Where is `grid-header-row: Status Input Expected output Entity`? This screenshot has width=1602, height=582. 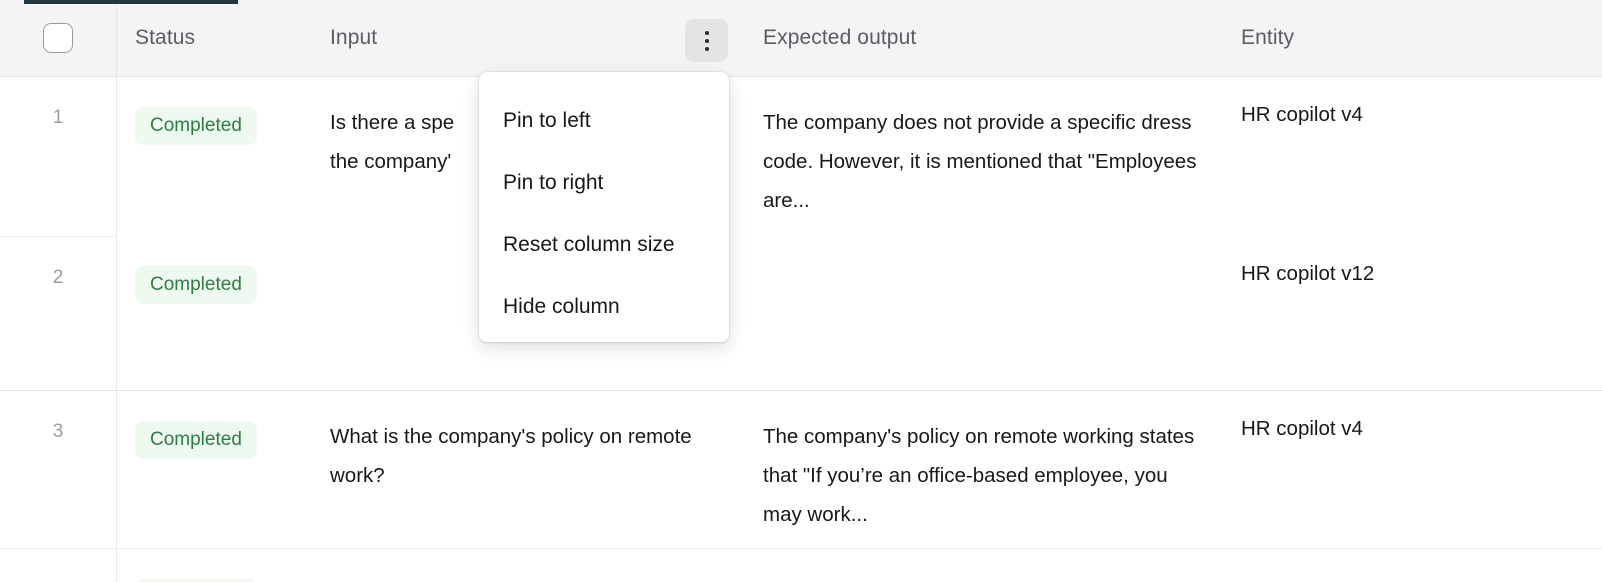
grid-header-row: Status Input Expected output Entity is located at coordinates (801, 38).